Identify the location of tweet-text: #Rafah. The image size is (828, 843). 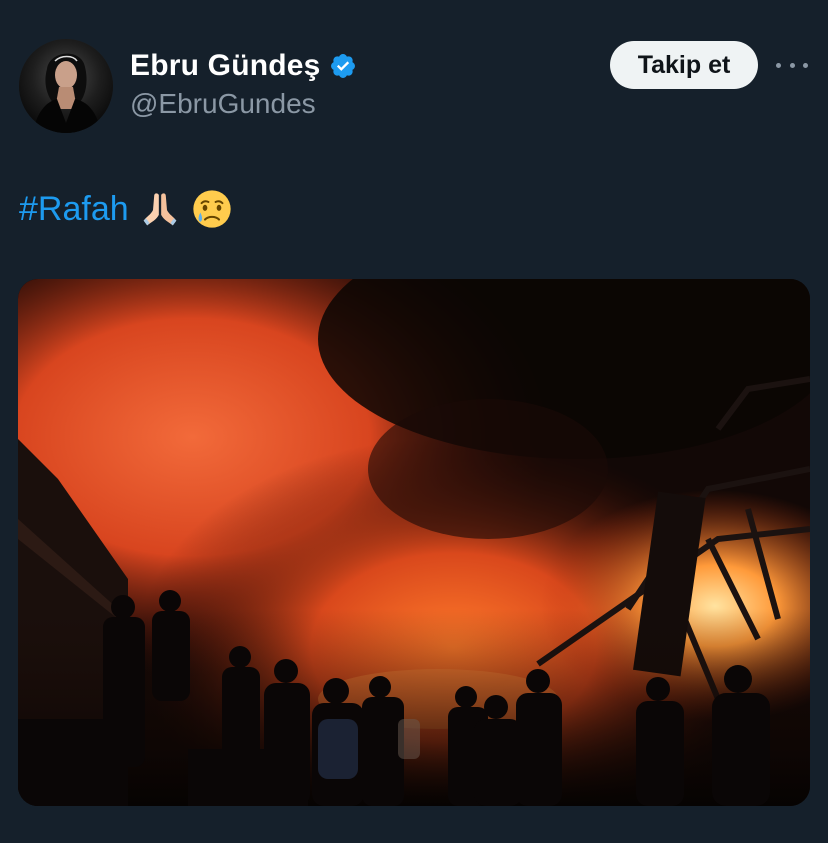
(126, 209).